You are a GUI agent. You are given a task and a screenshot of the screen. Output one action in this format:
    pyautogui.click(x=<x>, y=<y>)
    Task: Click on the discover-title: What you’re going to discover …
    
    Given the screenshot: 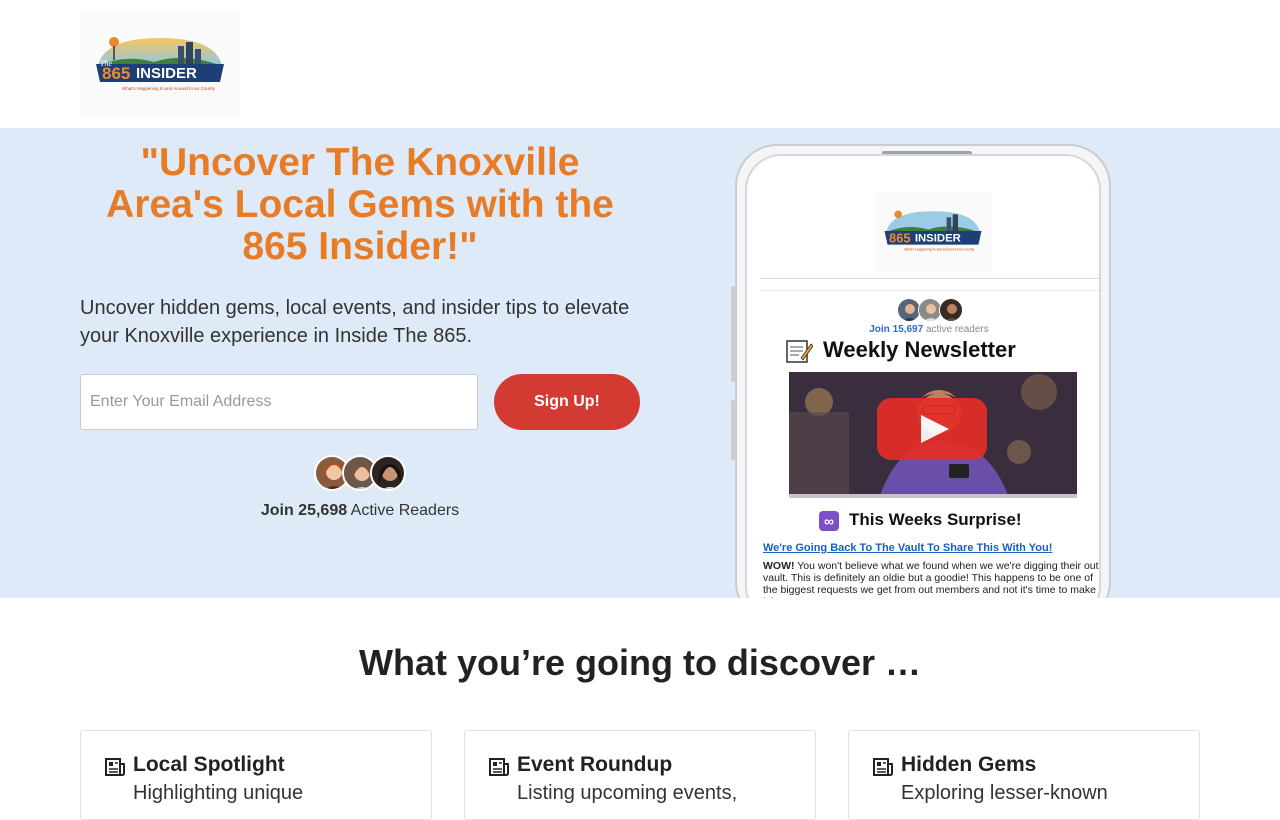 What is the action you would take?
    pyautogui.click(x=640, y=662)
    